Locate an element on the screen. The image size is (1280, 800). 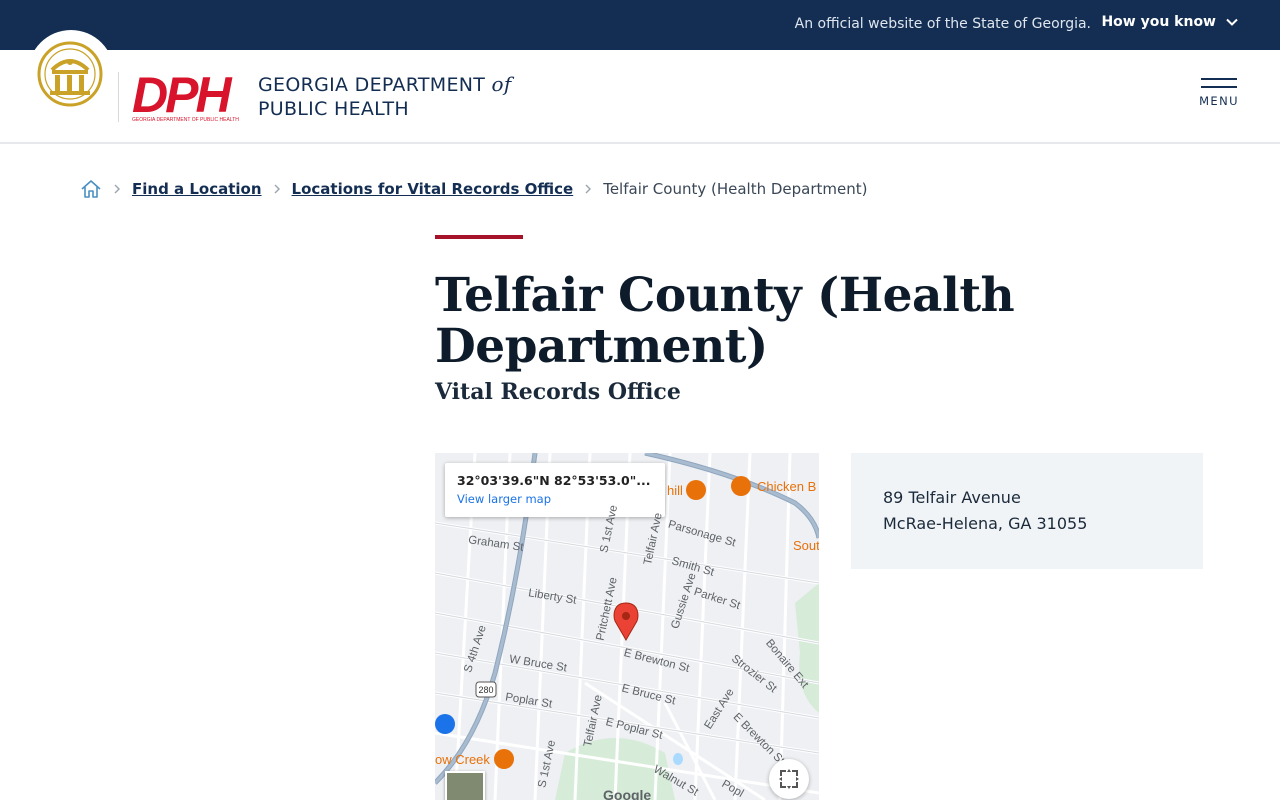
dph-logo-letters: DPH is located at coordinates (182, 95).